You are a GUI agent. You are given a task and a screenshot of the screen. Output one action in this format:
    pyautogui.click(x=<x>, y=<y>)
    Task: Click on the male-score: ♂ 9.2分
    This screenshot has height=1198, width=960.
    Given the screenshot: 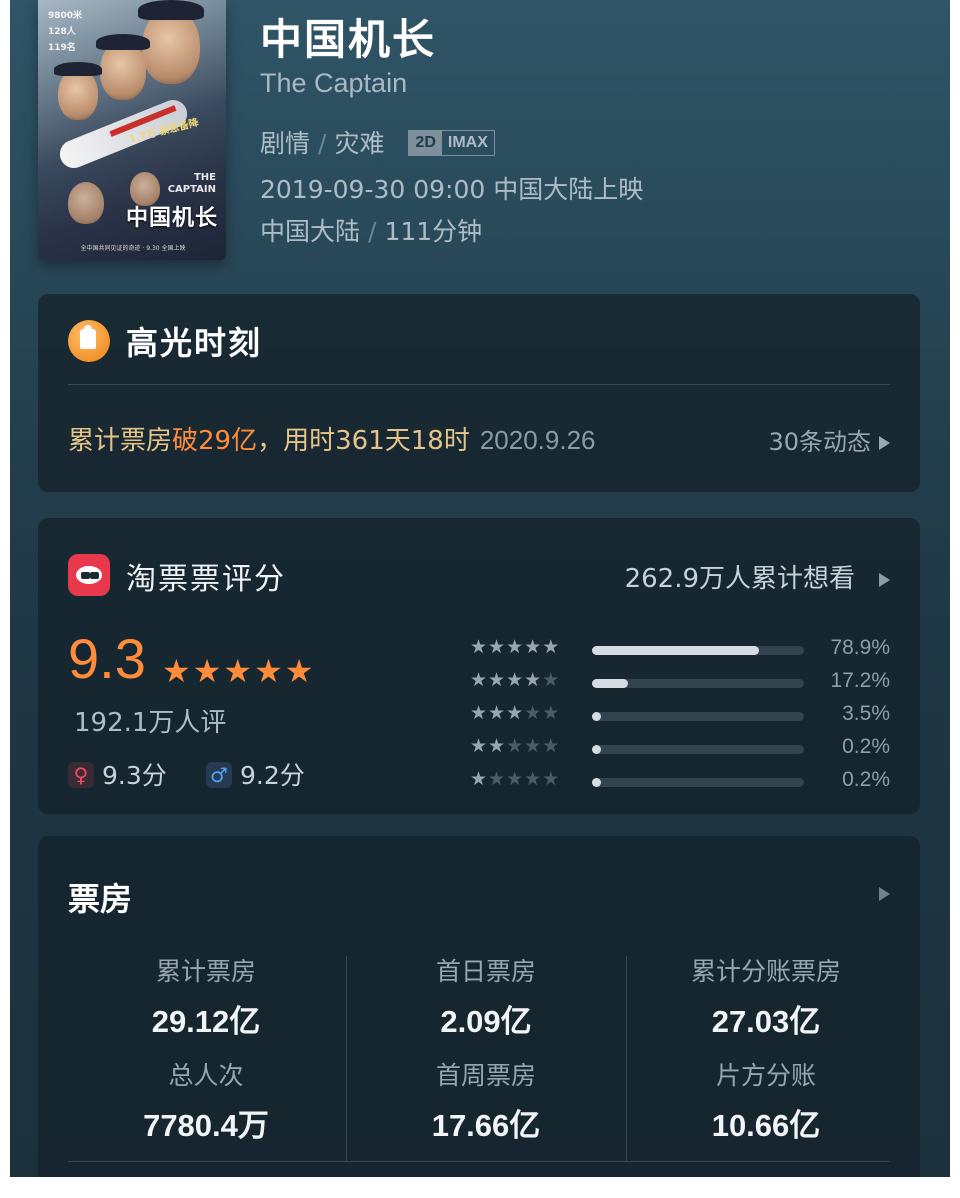 What is the action you would take?
    pyautogui.click(x=255, y=774)
    